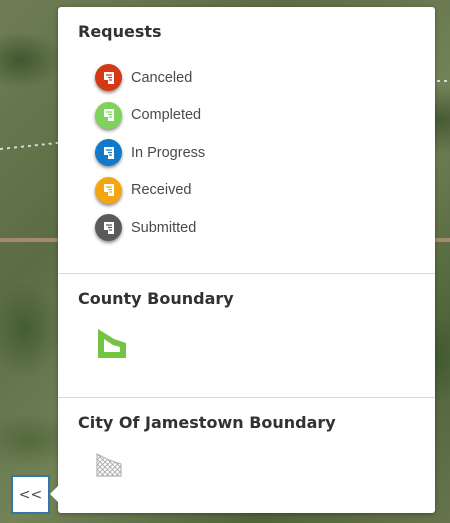 This screenshot has height=523, width=450. What do you see at coordinates (246, 440) in the screenshot?
I see `legend-section-city-boundary: City Of Jamestown Boundary` at bounding box center [246, 440].